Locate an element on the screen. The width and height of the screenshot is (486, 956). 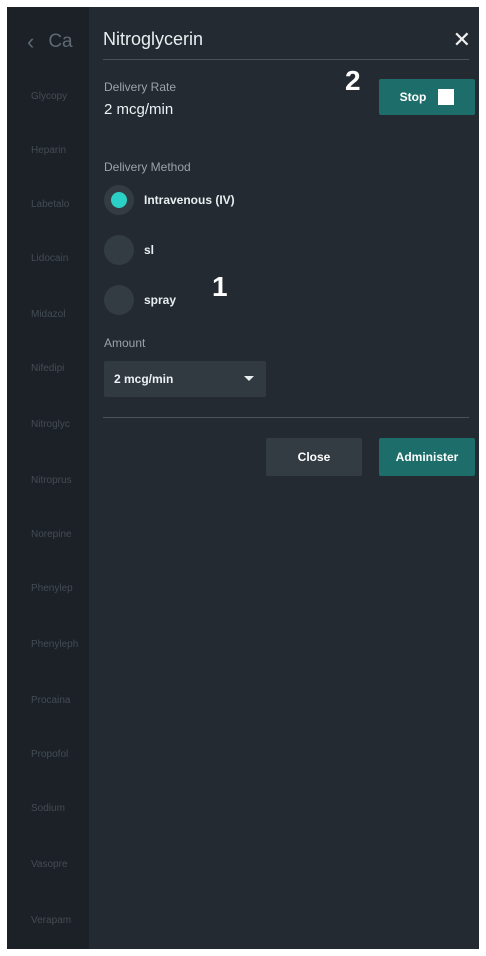
list-item: Midazol is located at coordinates (48, 314).